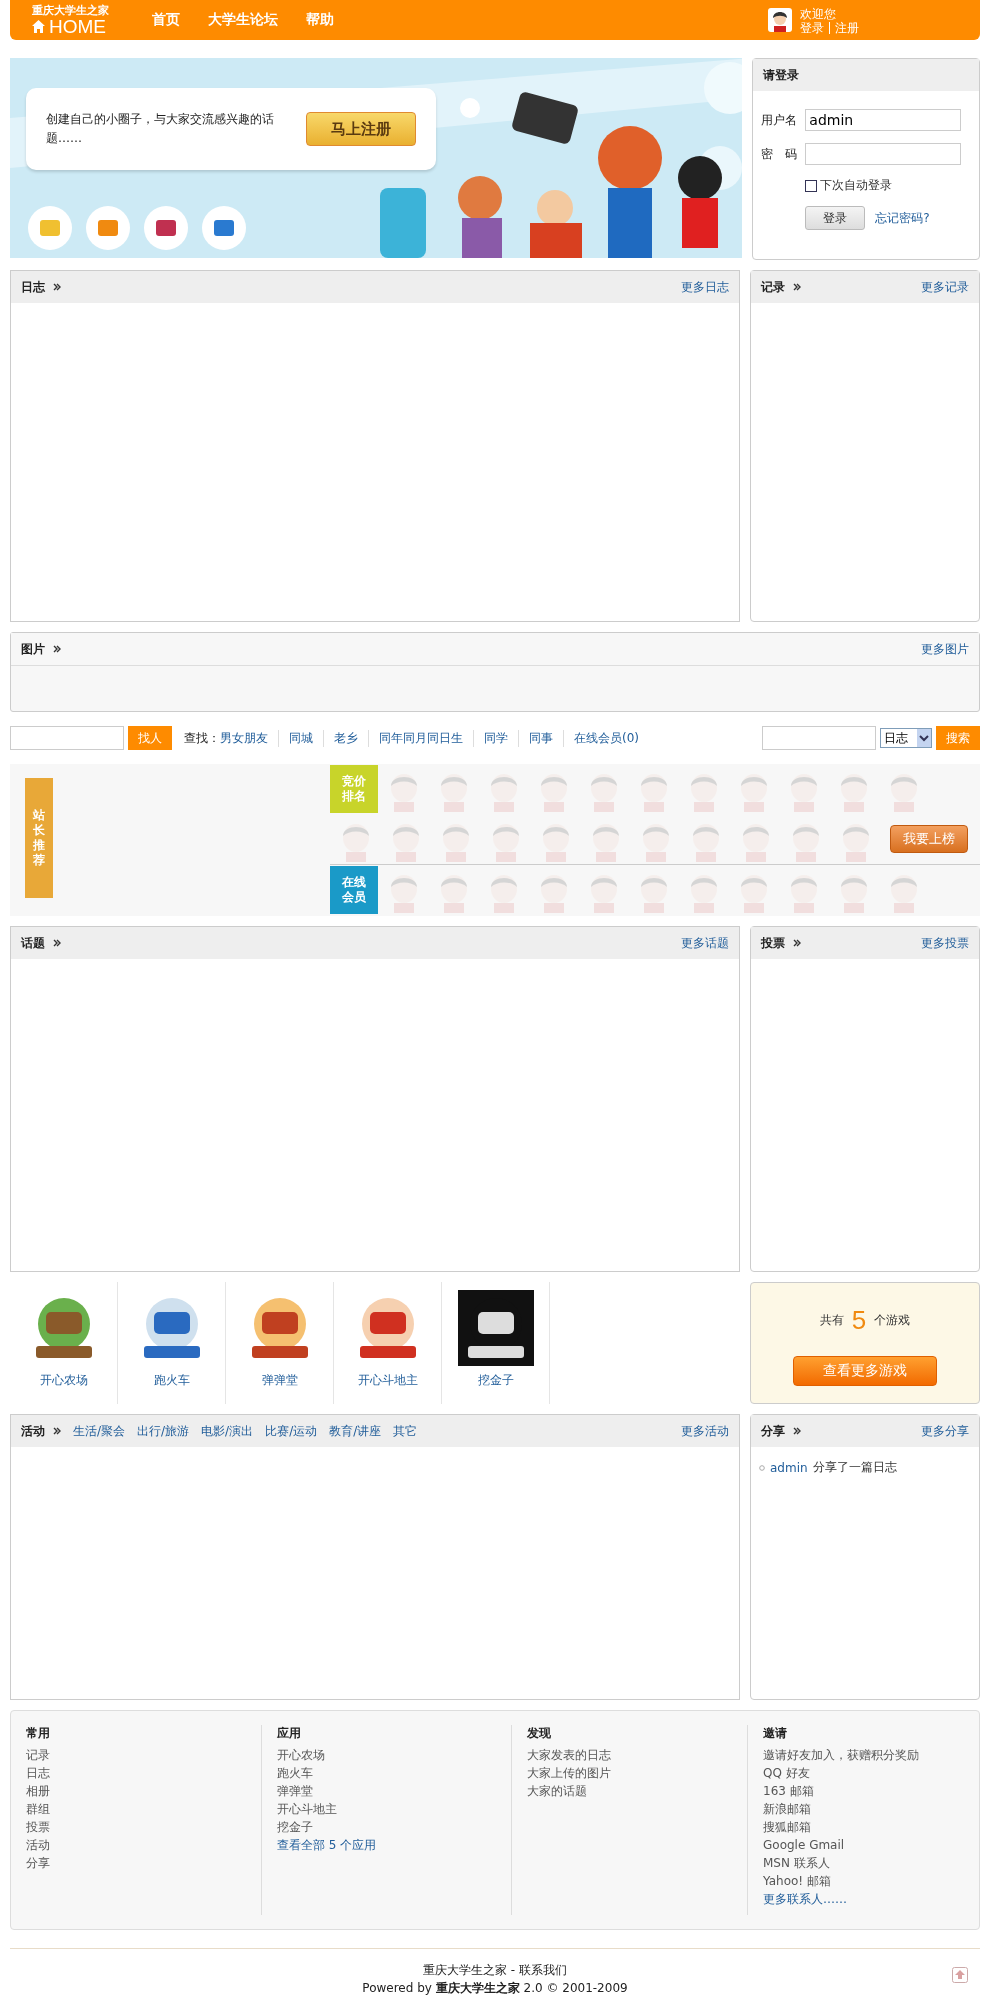 Image resolution: width=1007 pixels, height=2014 pixels. What do you see at coordinates (945, 287) in the screenshot?
I see `more-link: 更多记录` at bounding box center [945, 287].